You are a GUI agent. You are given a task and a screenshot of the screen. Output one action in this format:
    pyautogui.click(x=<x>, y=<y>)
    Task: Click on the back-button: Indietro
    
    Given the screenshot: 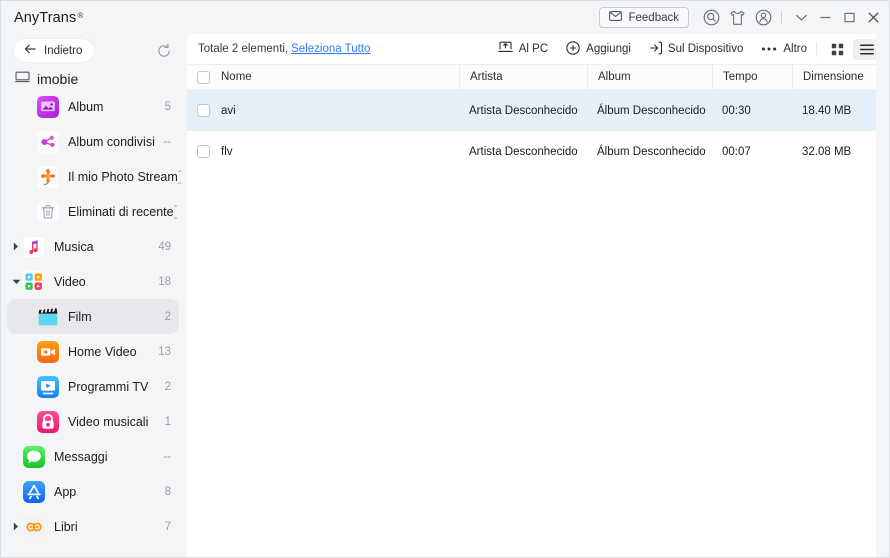 What is the action you would take?
    pyautogui.click(x=54, y=50)
    